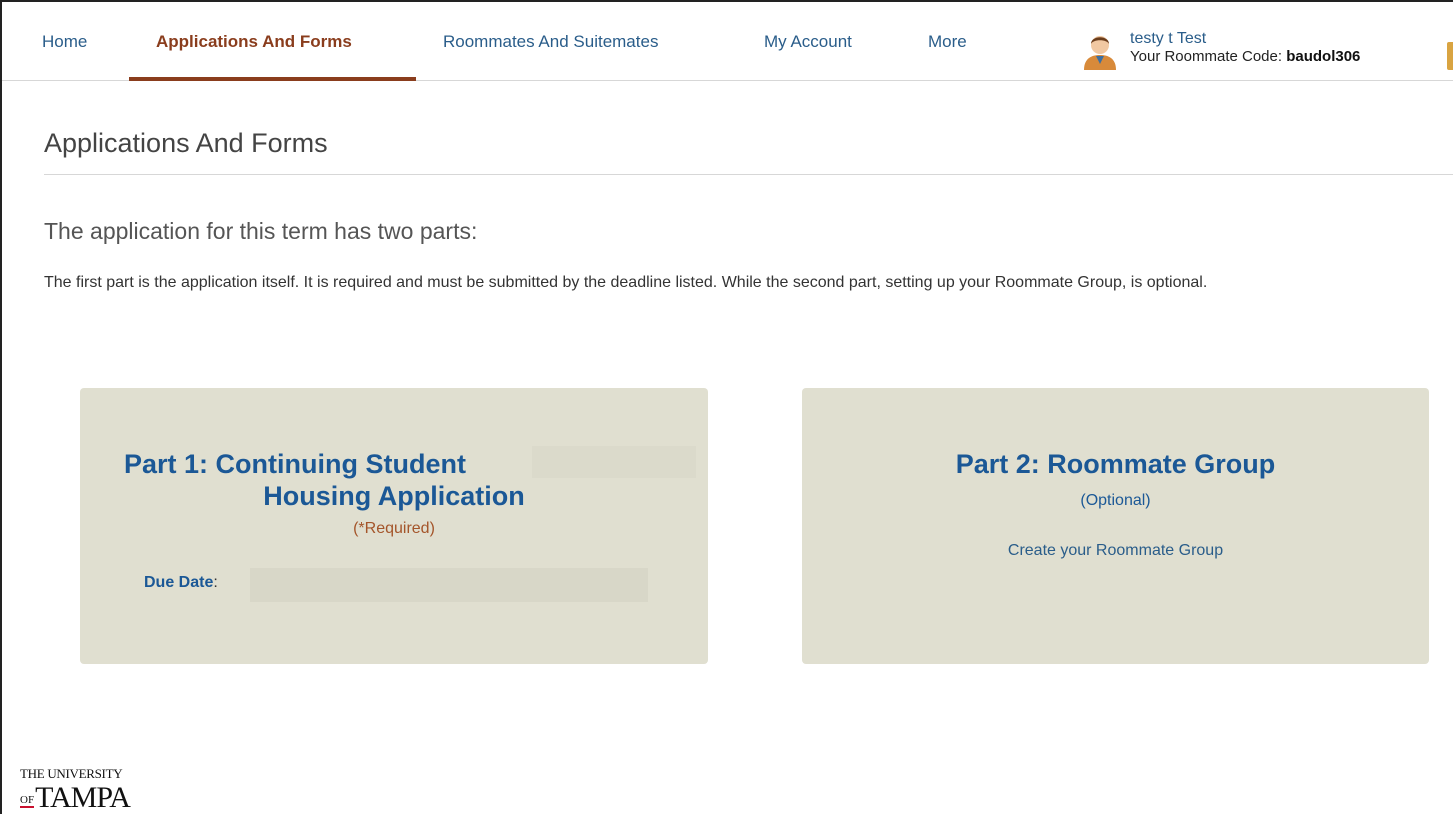 The height and width of the screenshot is (814, 1453). What do you see at coordinates (1115, 500) in the screenshot?
I see `optional-label: (Optional)` at bounding box center [1115, 500].